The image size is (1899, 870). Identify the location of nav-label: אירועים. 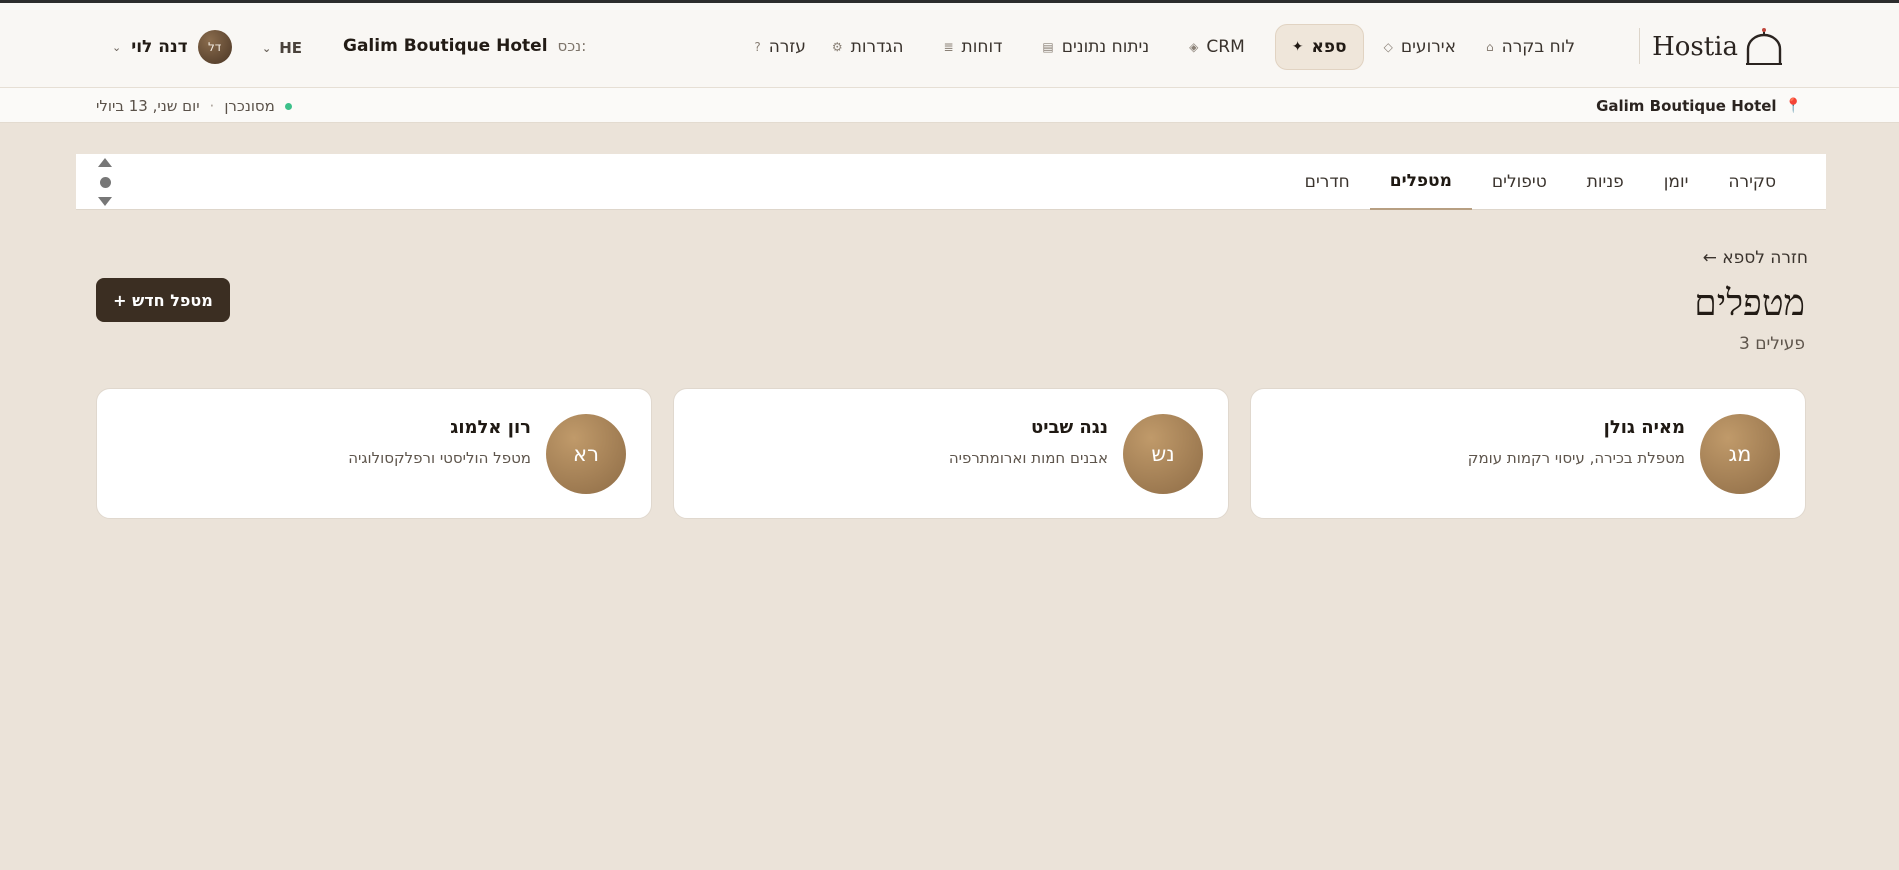
(1428, 47).